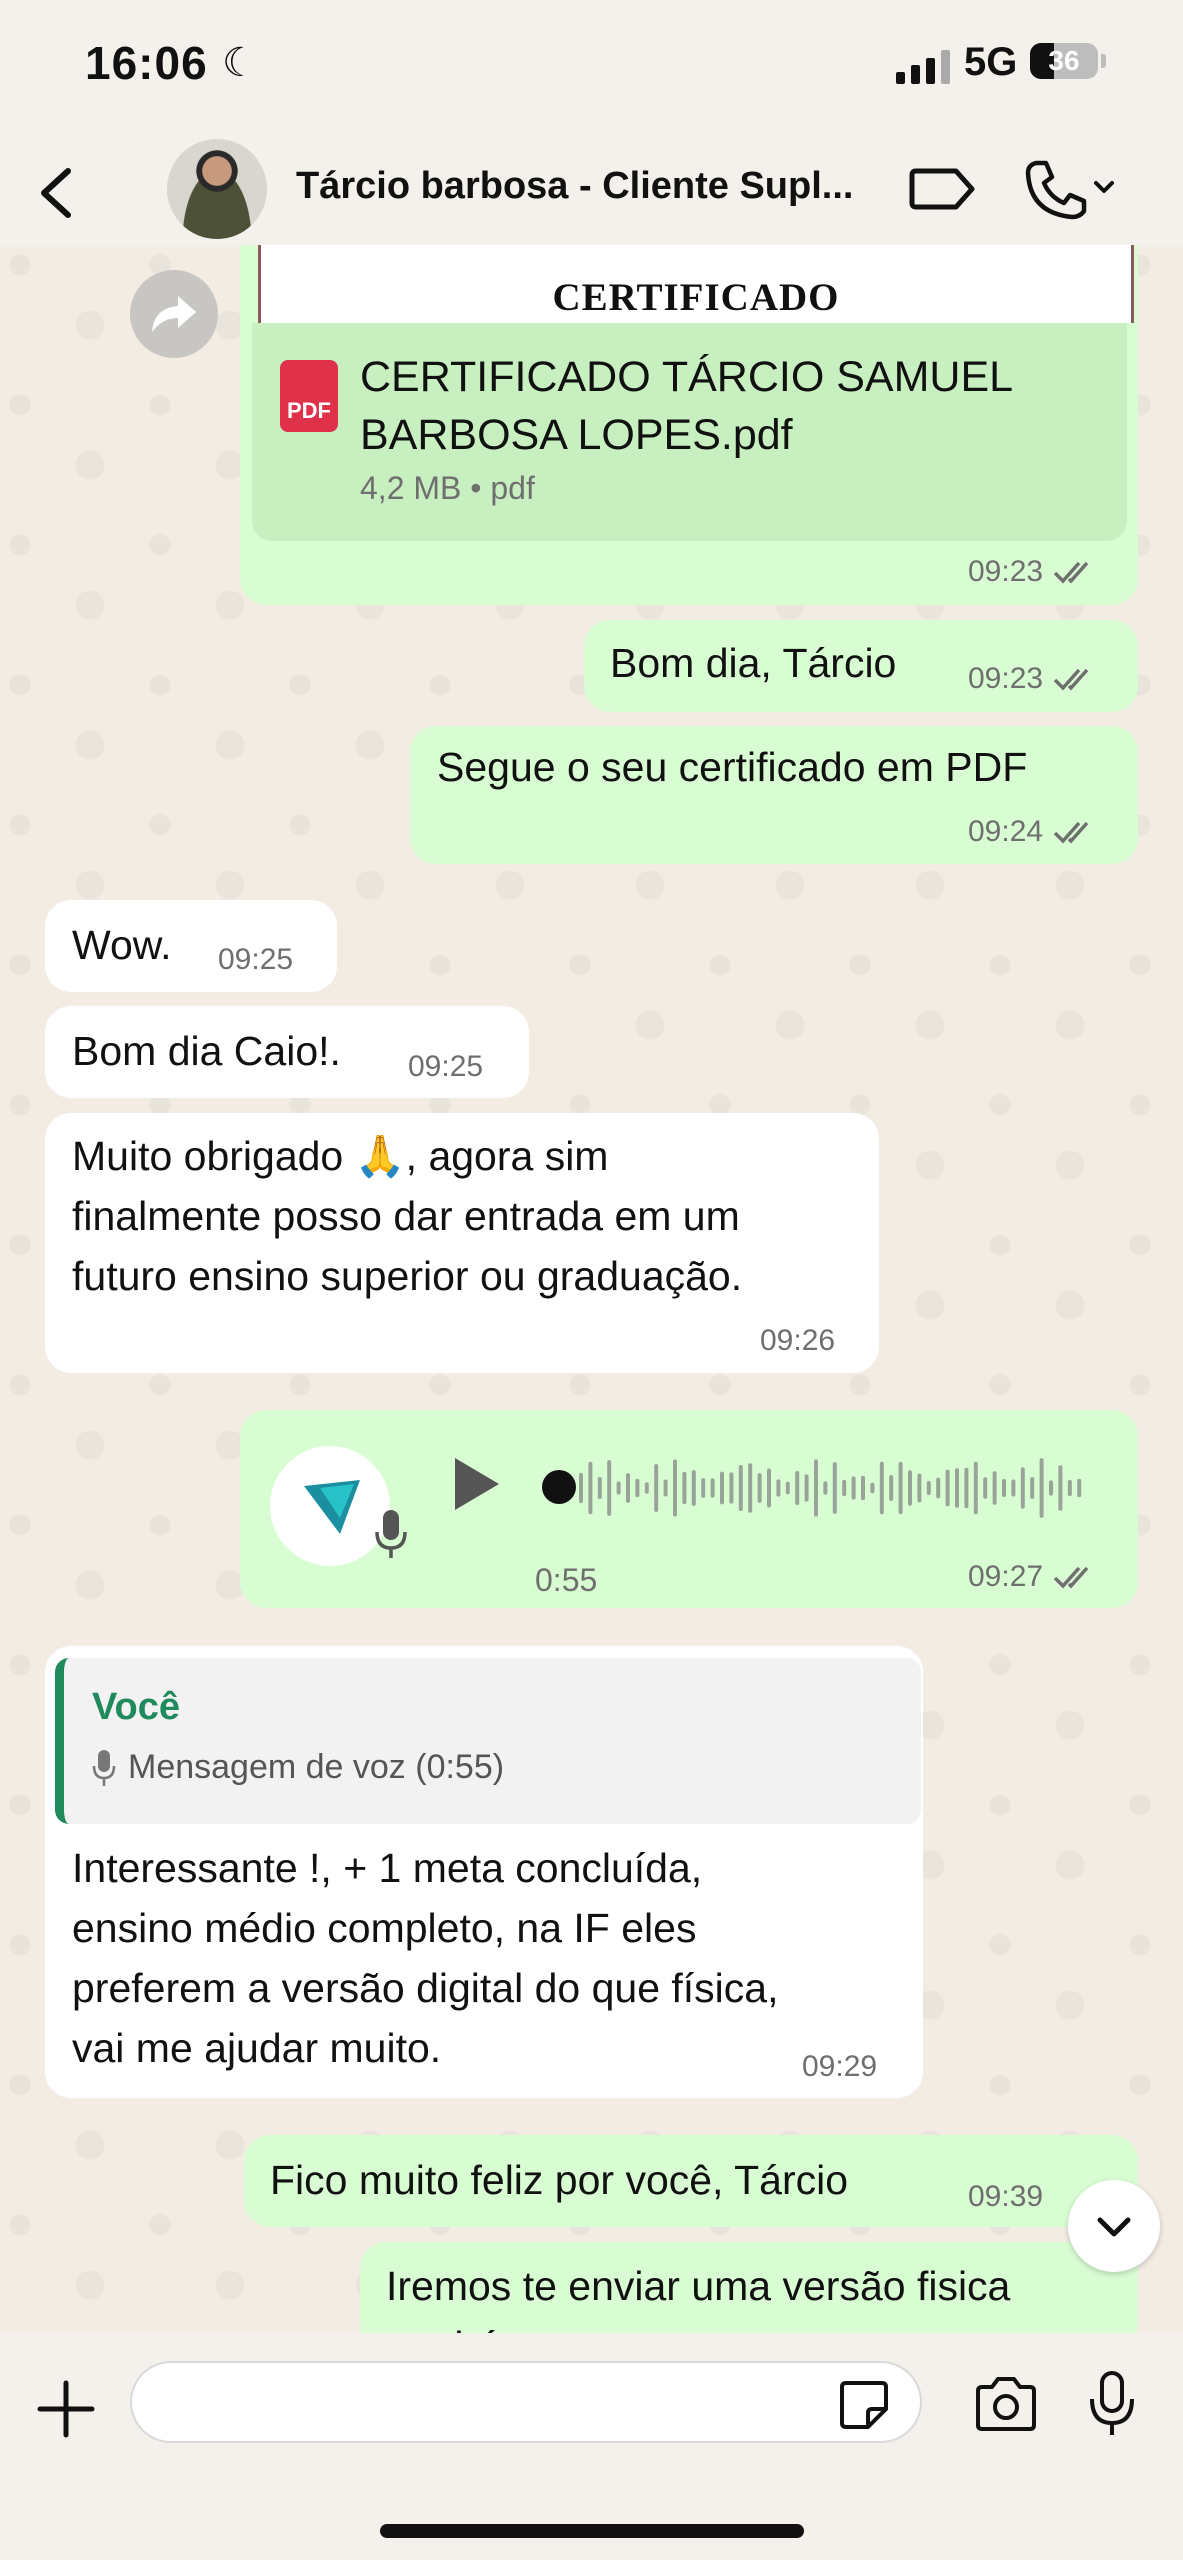 This screenshot has width=1183, height=2560. Describe the element at coordinates (1112, 2404) in the screenshot. I see `microphone-icon` at that location.